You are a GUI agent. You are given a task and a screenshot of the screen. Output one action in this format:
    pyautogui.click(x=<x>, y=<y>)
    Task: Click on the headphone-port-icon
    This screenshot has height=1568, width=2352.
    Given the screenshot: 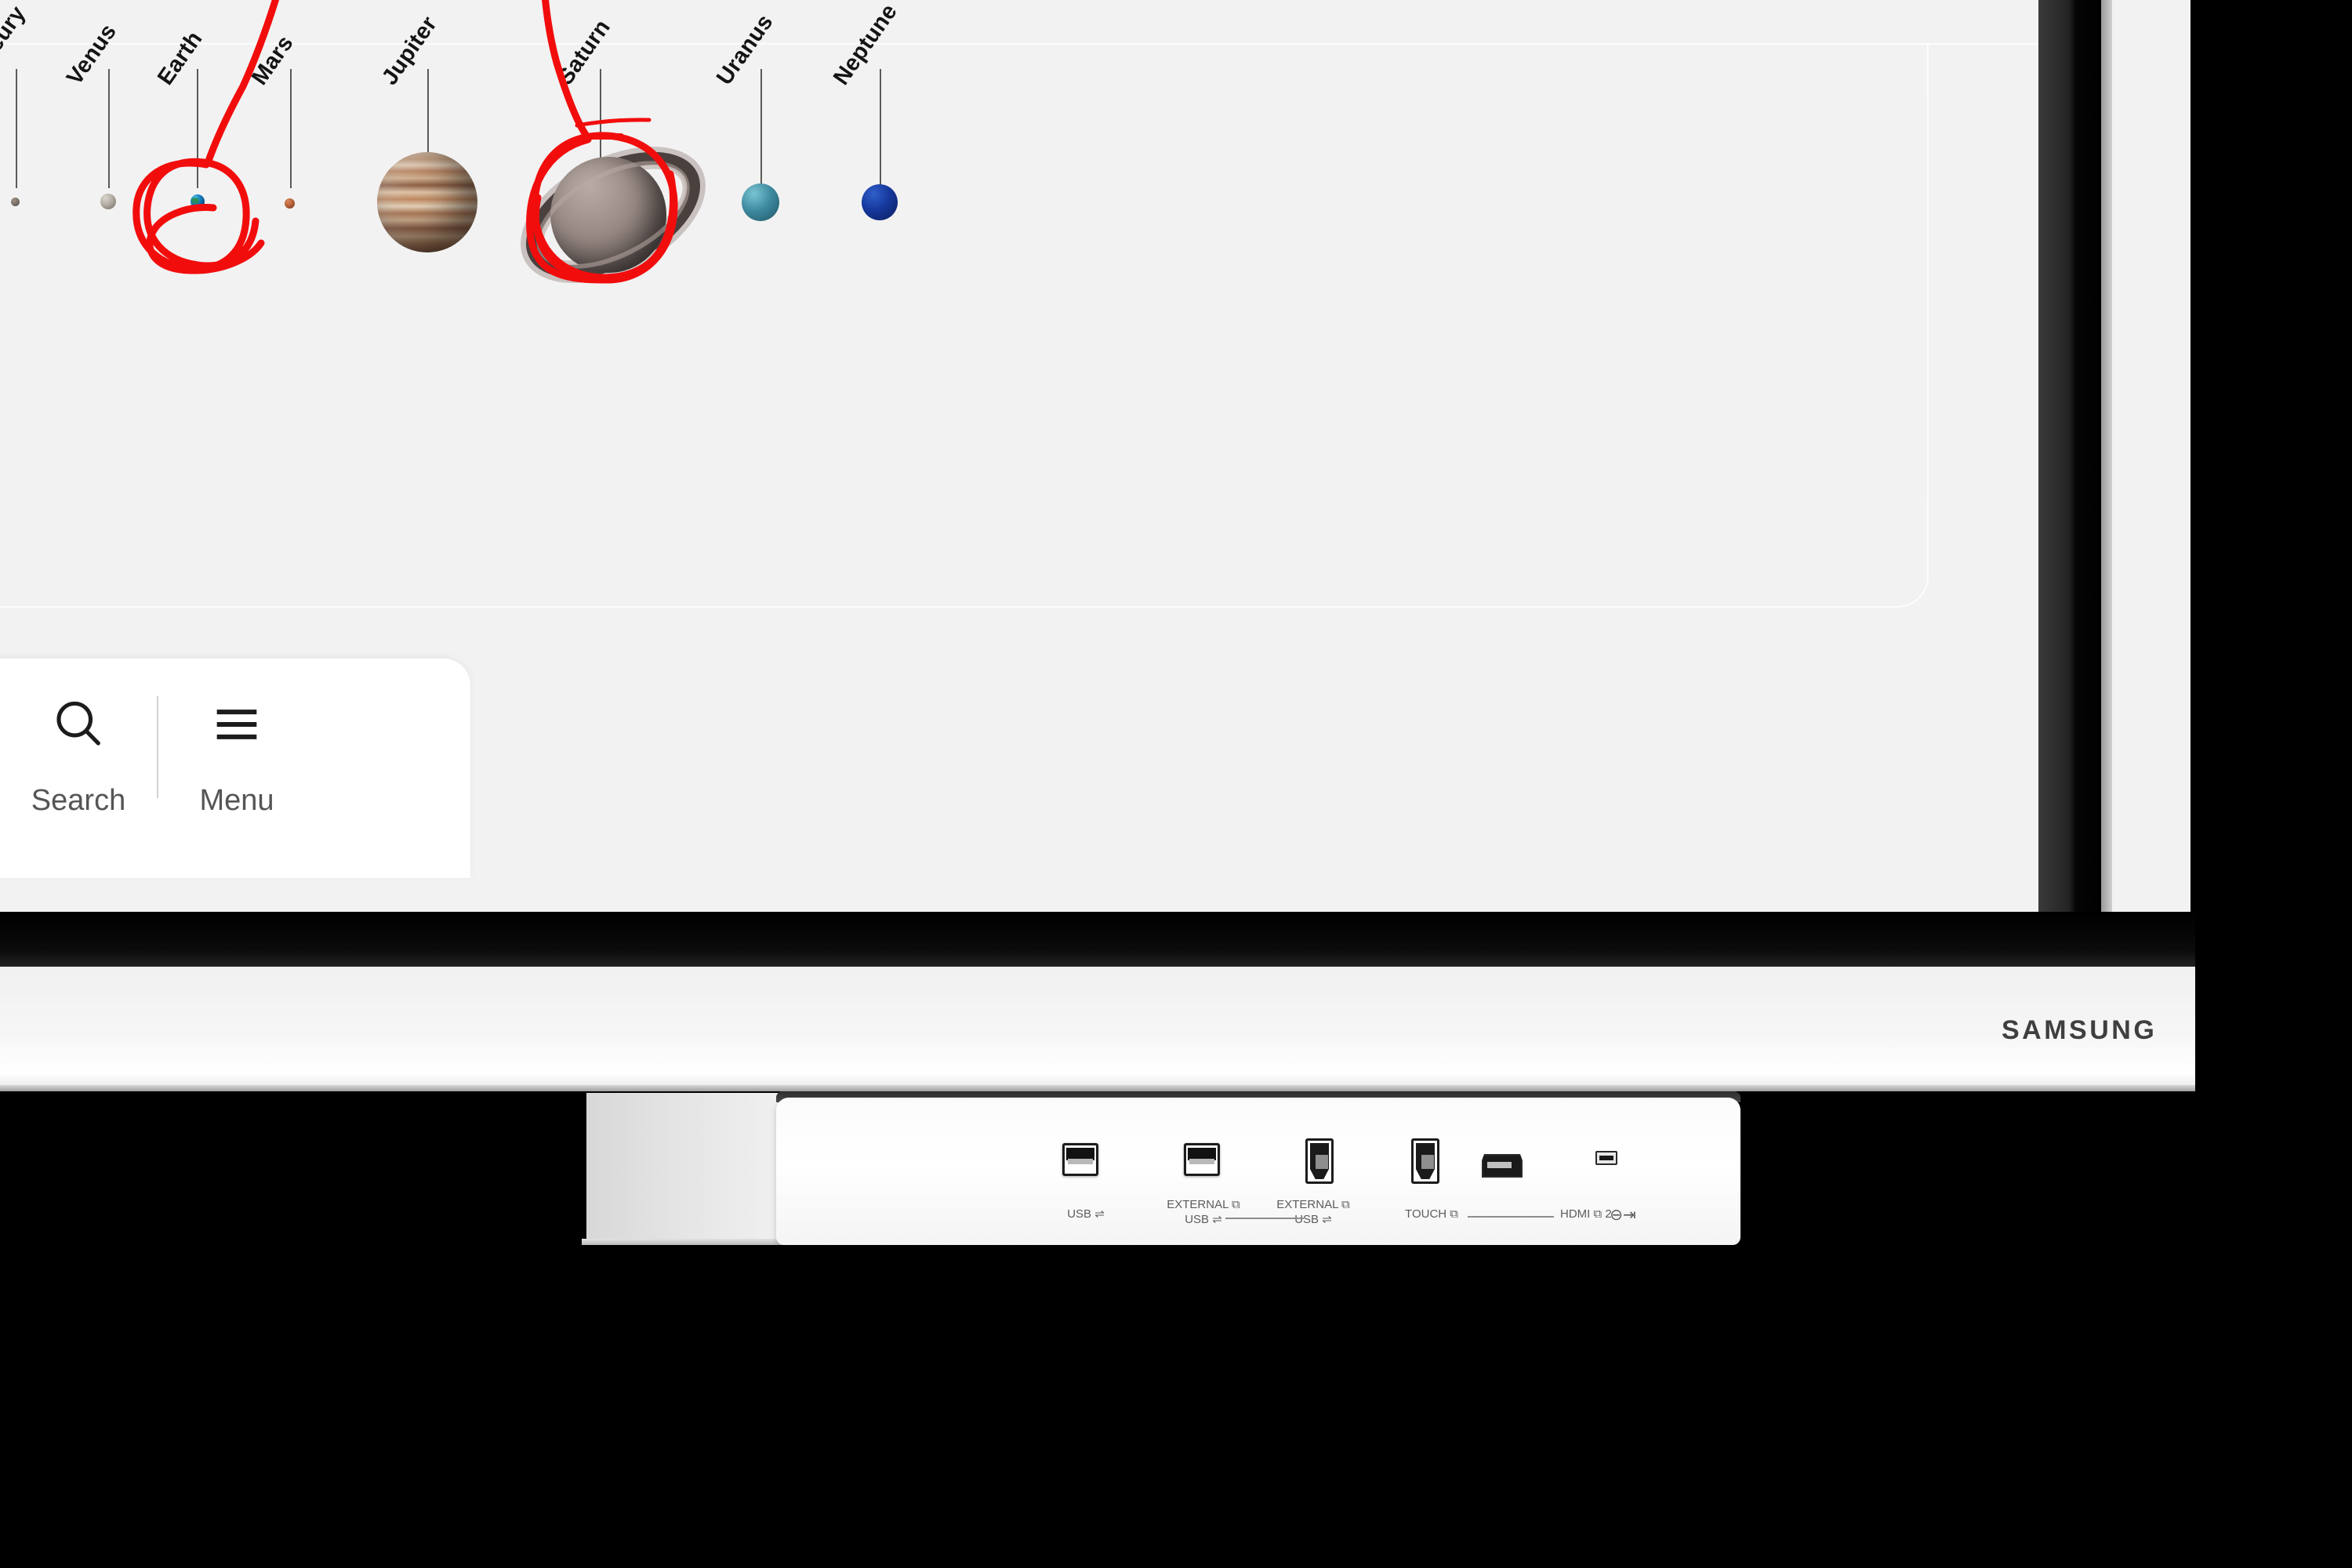 What is the action you would take?
    pyautogui.click(x=1606, y=1158)
    